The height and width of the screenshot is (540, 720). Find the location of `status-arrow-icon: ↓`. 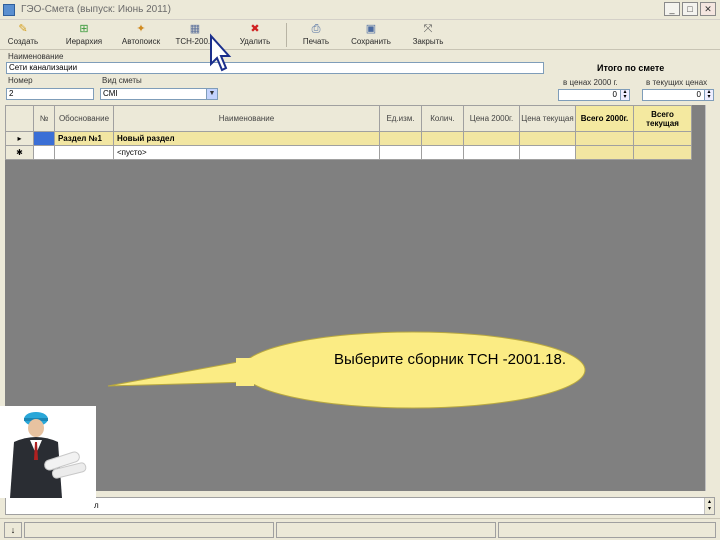

status-arrow-icon: ↓ is located at coordinates (13, 530).